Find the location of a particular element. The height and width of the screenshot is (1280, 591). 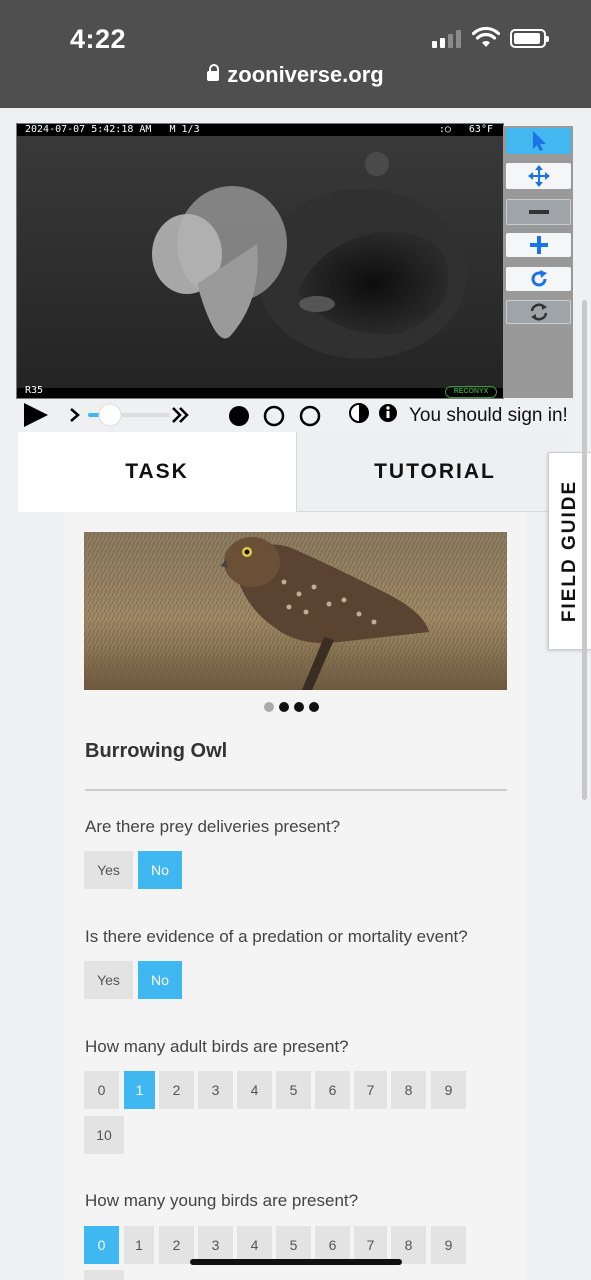

frame-dot-3-icon is located at coordinates (310, 416).